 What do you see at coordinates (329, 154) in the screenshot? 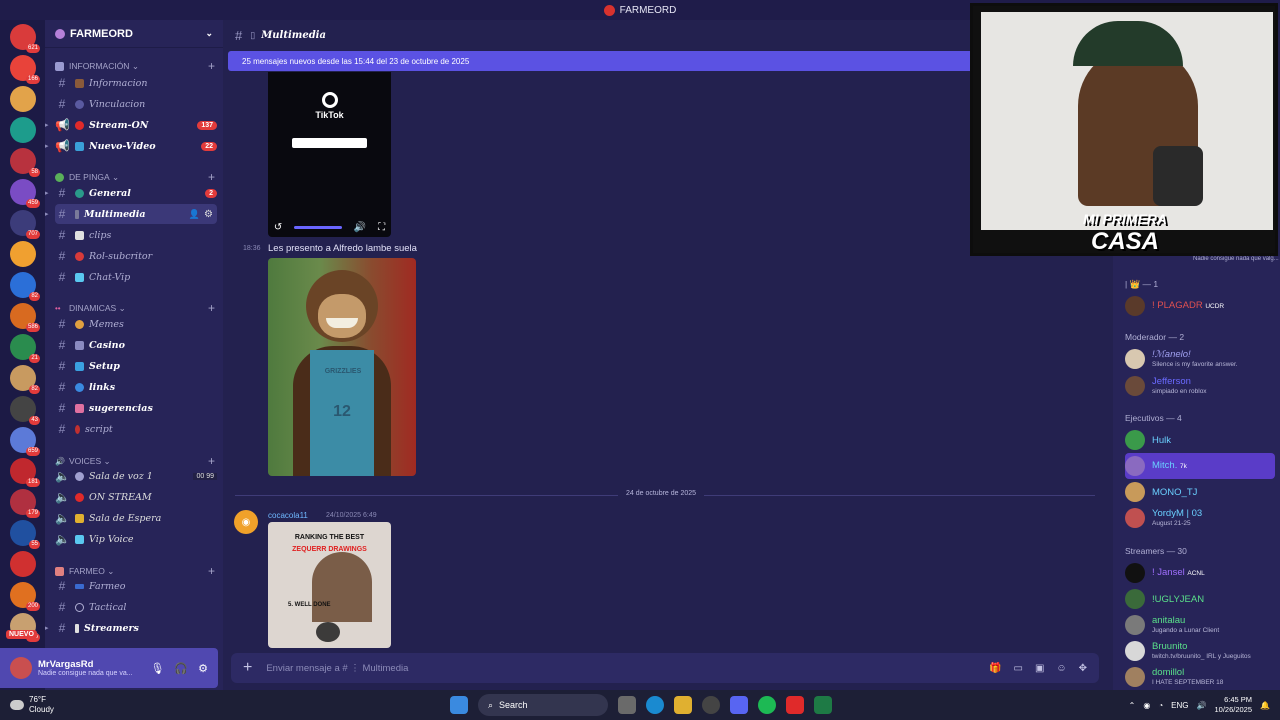
I see `tiktok-video-embed: TikTok ↺ 🔊 ⛶` at bounding box center [329, 154].